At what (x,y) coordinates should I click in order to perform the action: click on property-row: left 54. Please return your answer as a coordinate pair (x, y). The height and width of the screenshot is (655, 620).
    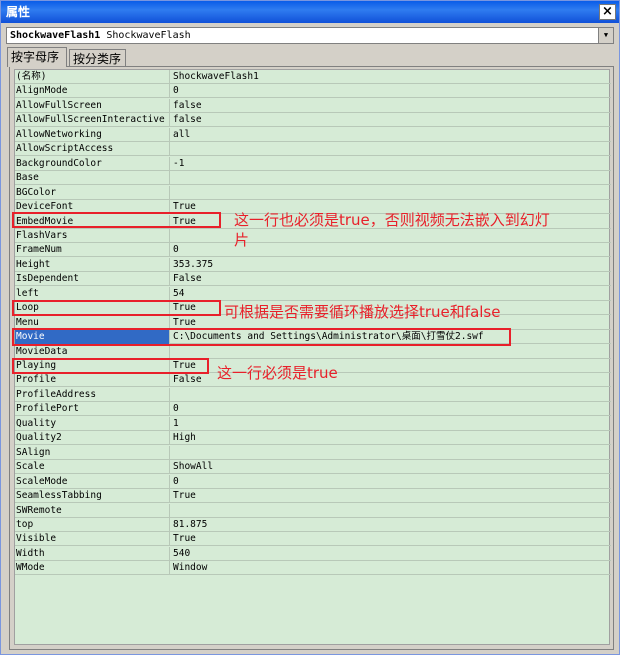
    Looking at the image, I should click on (313, 293).